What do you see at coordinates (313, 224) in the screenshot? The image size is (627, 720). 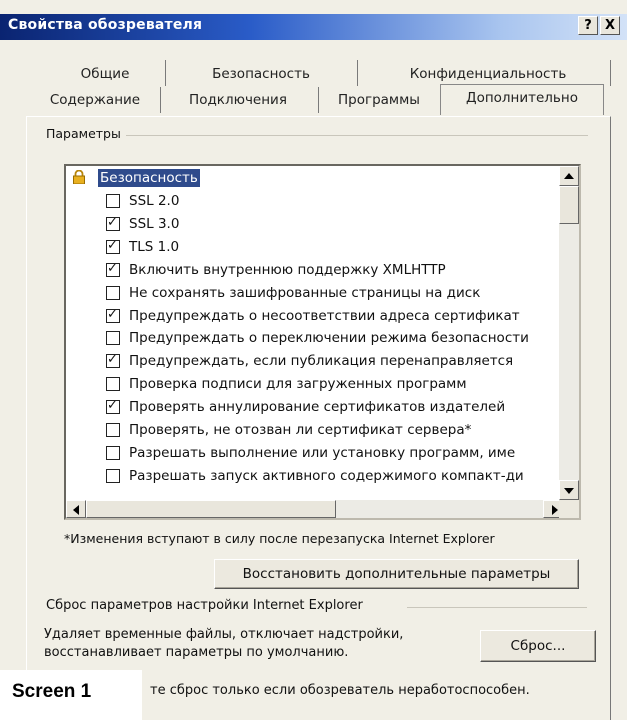 I see `setting-row: ✓ SSL 3.0` at bounding box center [313, 224].